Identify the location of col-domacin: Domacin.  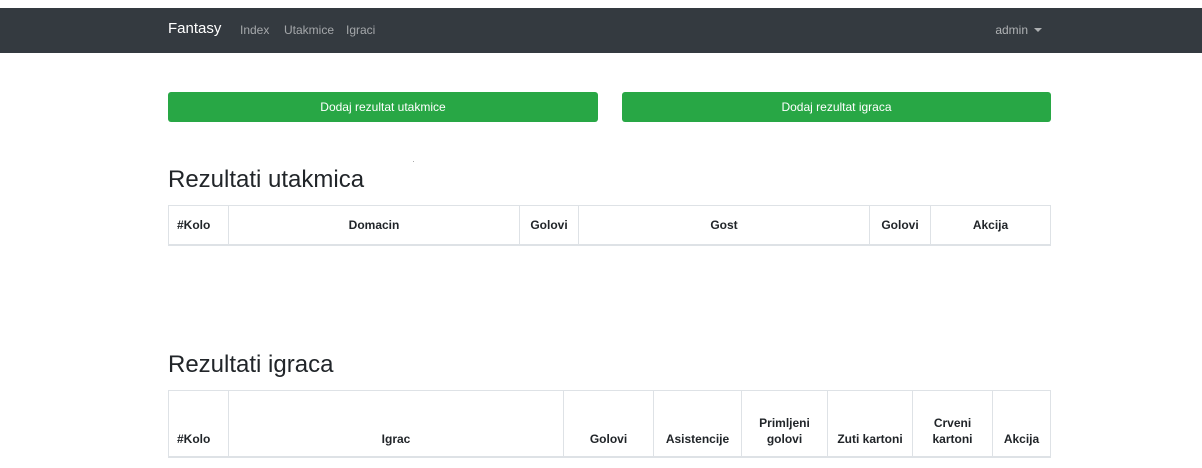
(374, 225).